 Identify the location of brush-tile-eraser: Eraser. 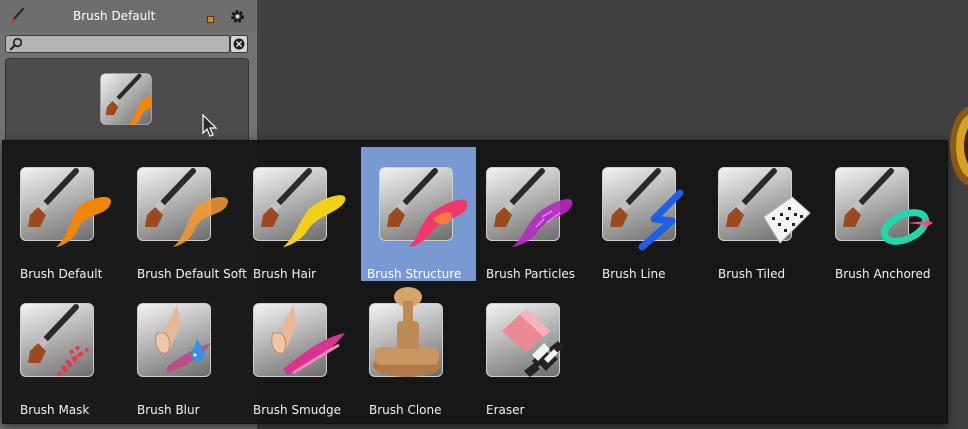
(530, 350).